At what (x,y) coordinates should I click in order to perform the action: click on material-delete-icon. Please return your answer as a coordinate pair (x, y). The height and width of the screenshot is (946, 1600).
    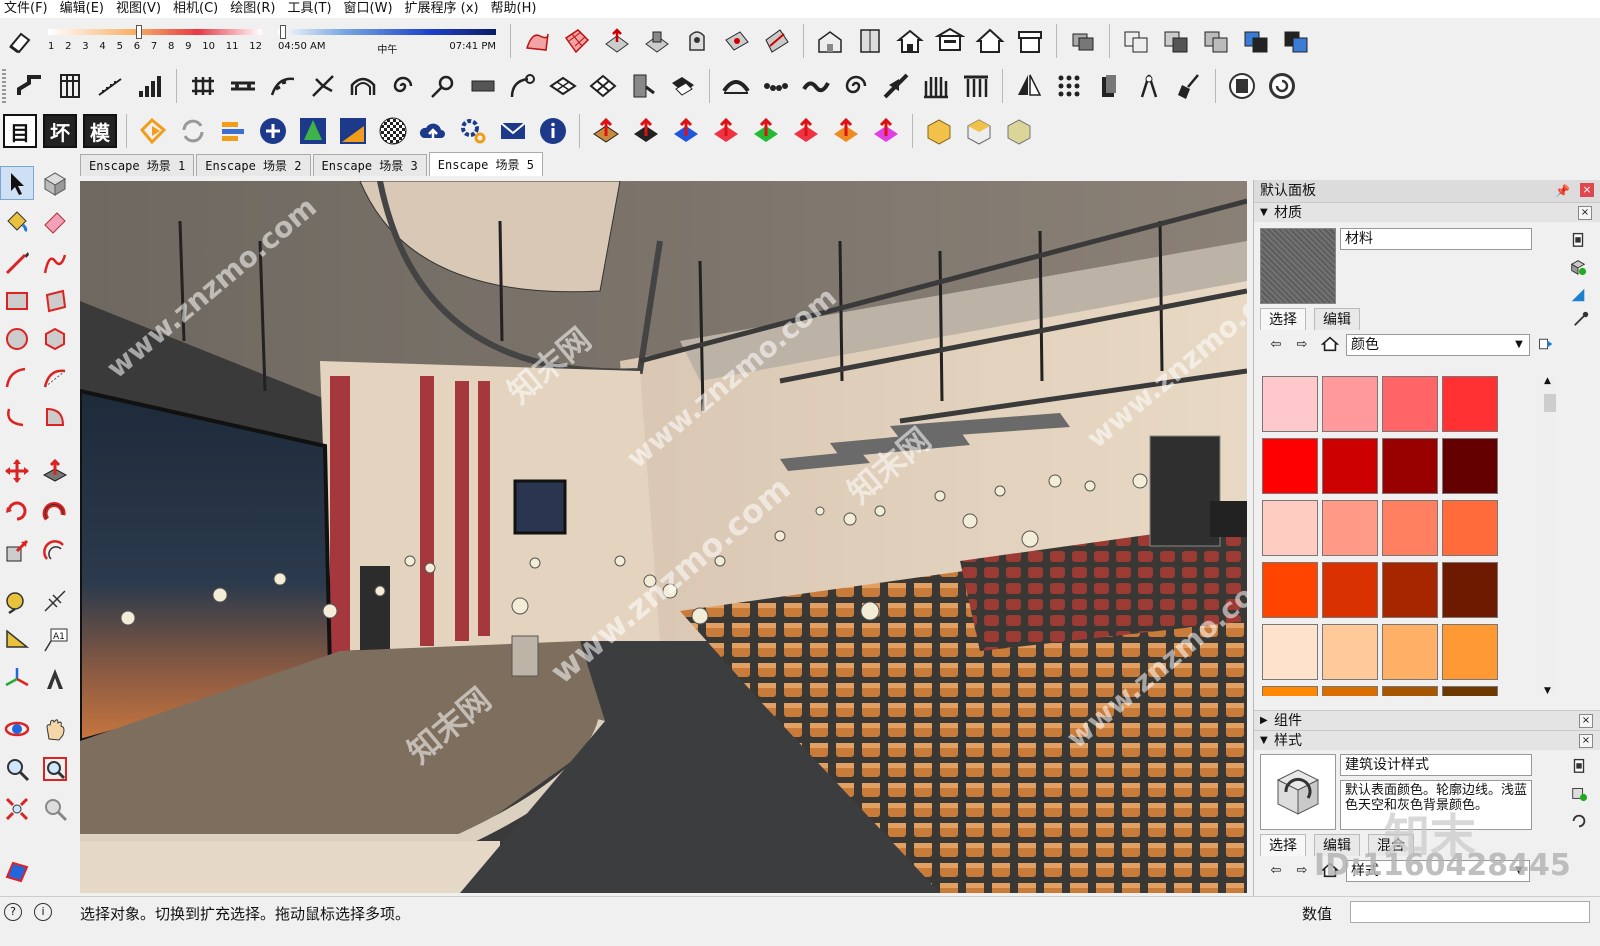
    Looking at the image, I should click on (1578, 239).